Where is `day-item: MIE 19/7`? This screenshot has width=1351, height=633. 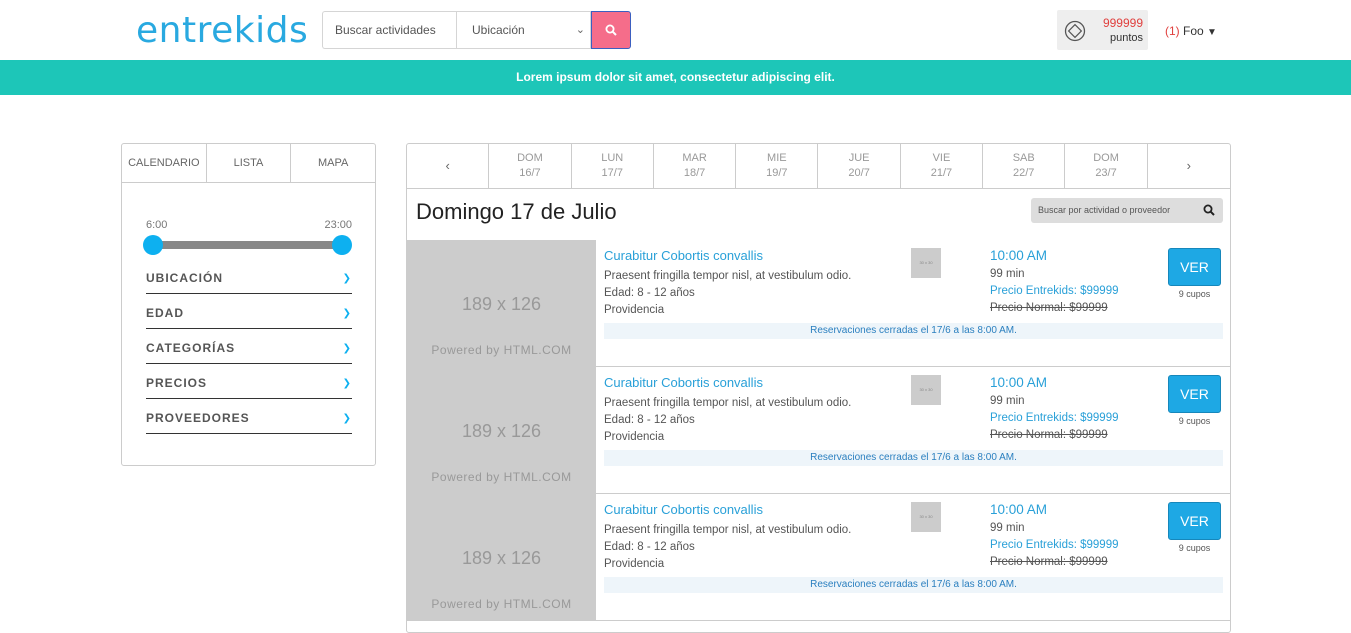
day-item: MIE 19/7 is located at coordinates (777, 166).